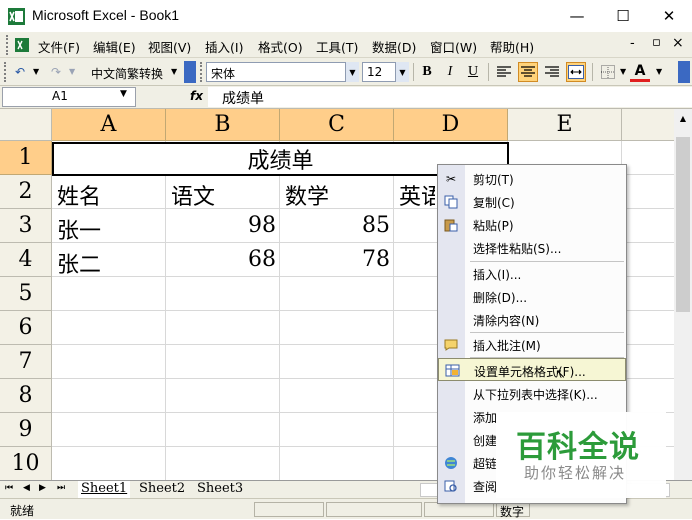 The image size is (692, 520). I want to click on toolbar-grip-icon, so click(6, 72).